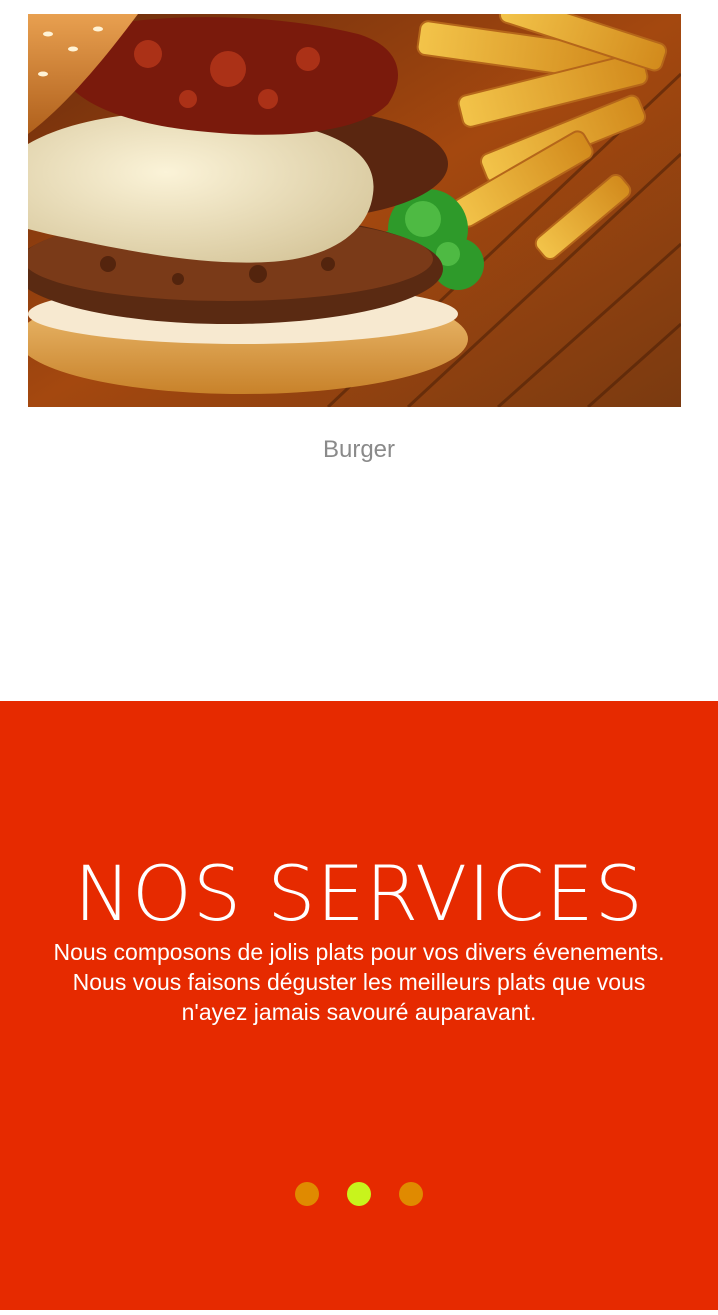  What do you see at coordinates (359, 1312) in the screenshot?
I see `bottom-divider` at bounding box center [359, 1312].